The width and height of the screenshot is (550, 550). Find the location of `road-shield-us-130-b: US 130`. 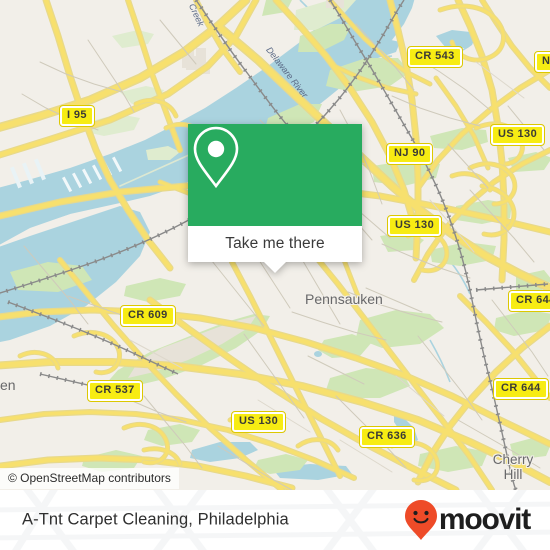

road-shield-us-130-b: US 130 is located at coordinates (414, 226).